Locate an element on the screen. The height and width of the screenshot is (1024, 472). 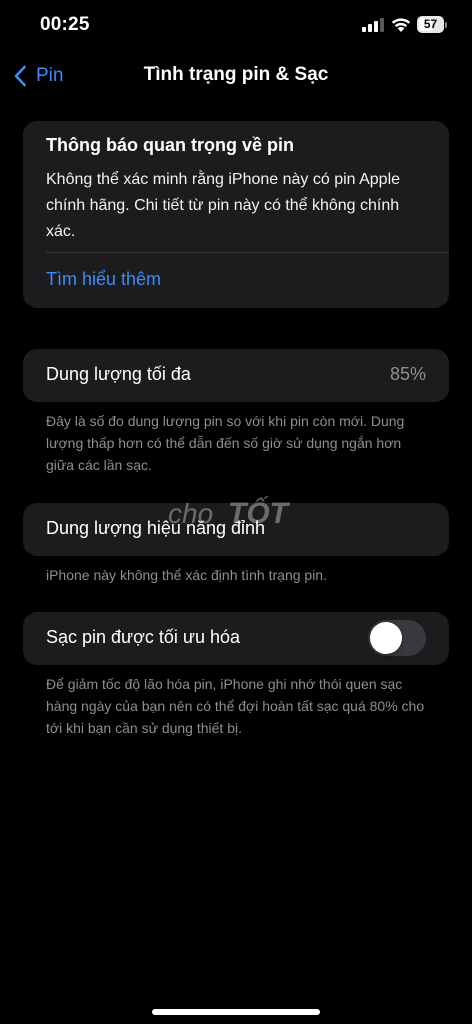
watermark-logo: cho TỐT is located at coordinates (229, 513).